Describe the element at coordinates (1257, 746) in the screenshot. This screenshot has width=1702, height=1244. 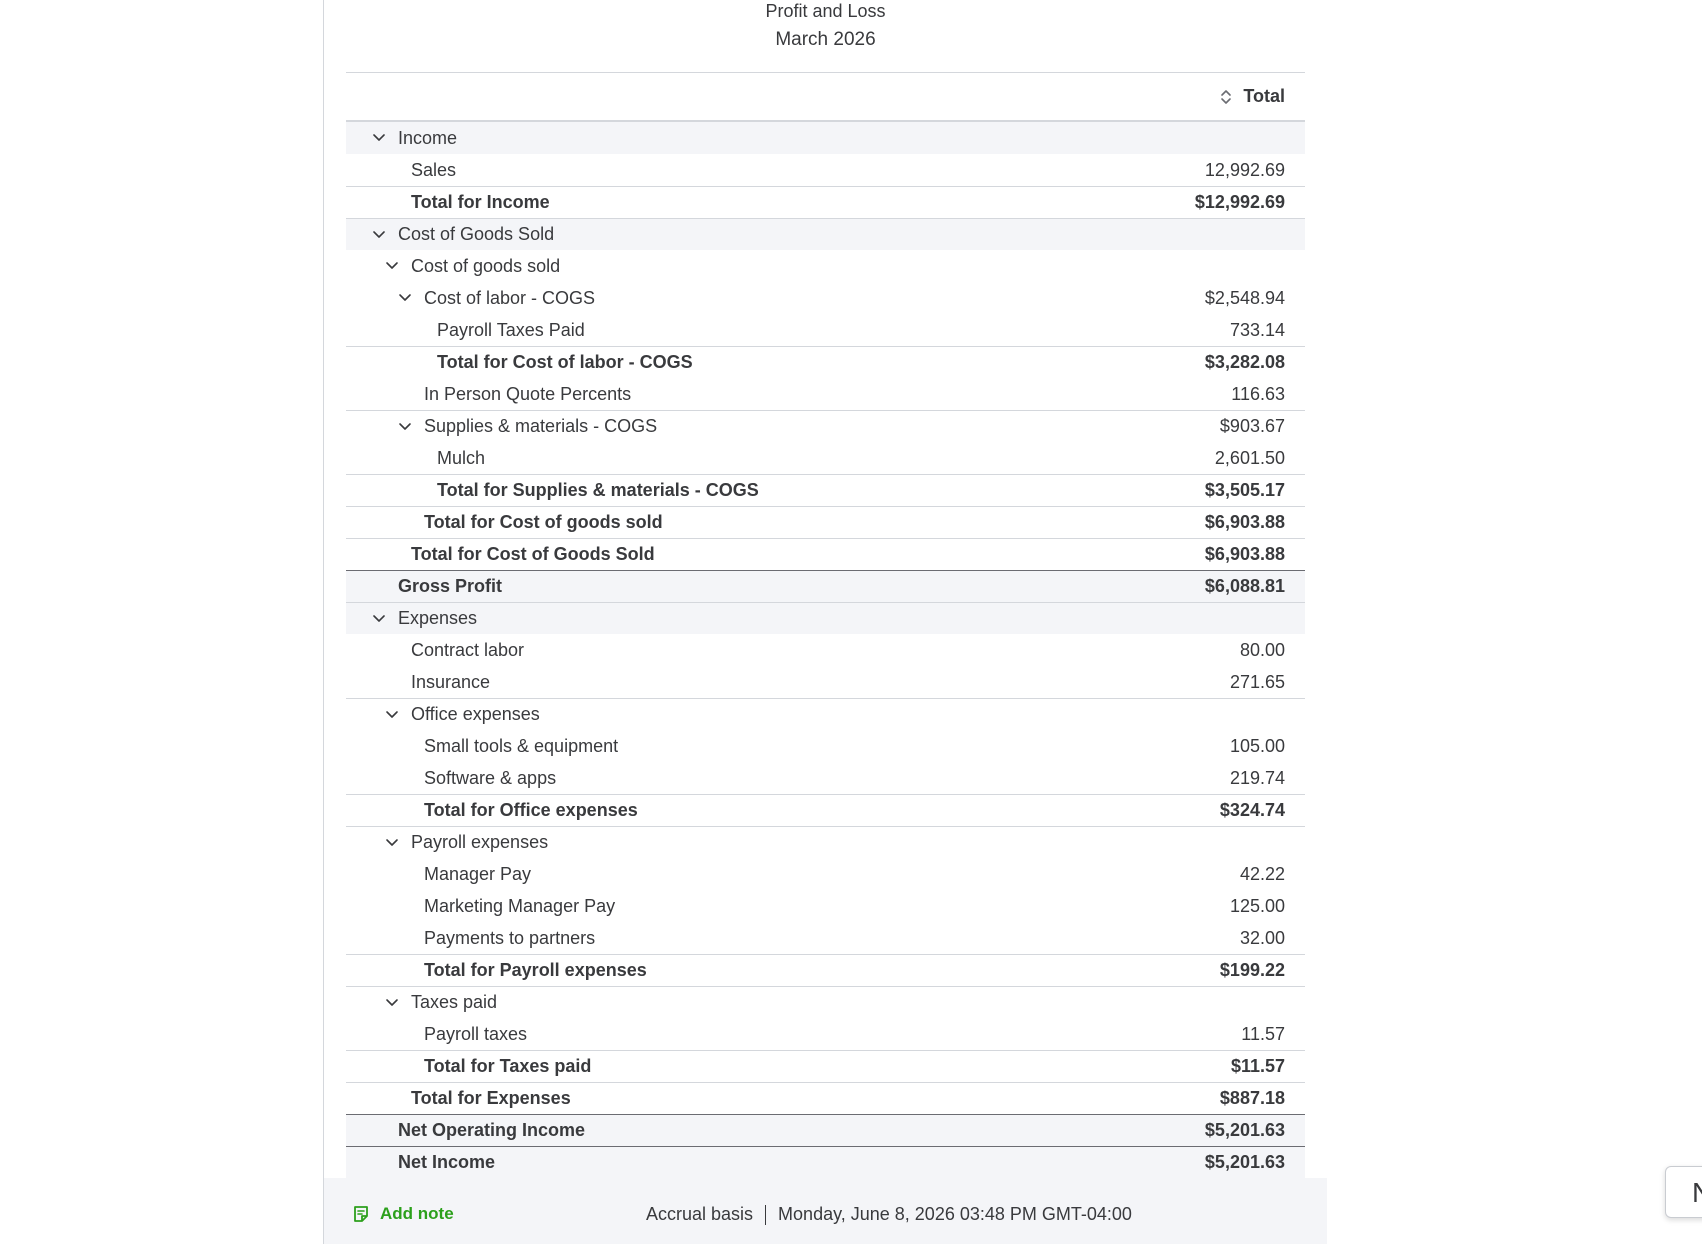
I see `row-value: 105.00` at that location.